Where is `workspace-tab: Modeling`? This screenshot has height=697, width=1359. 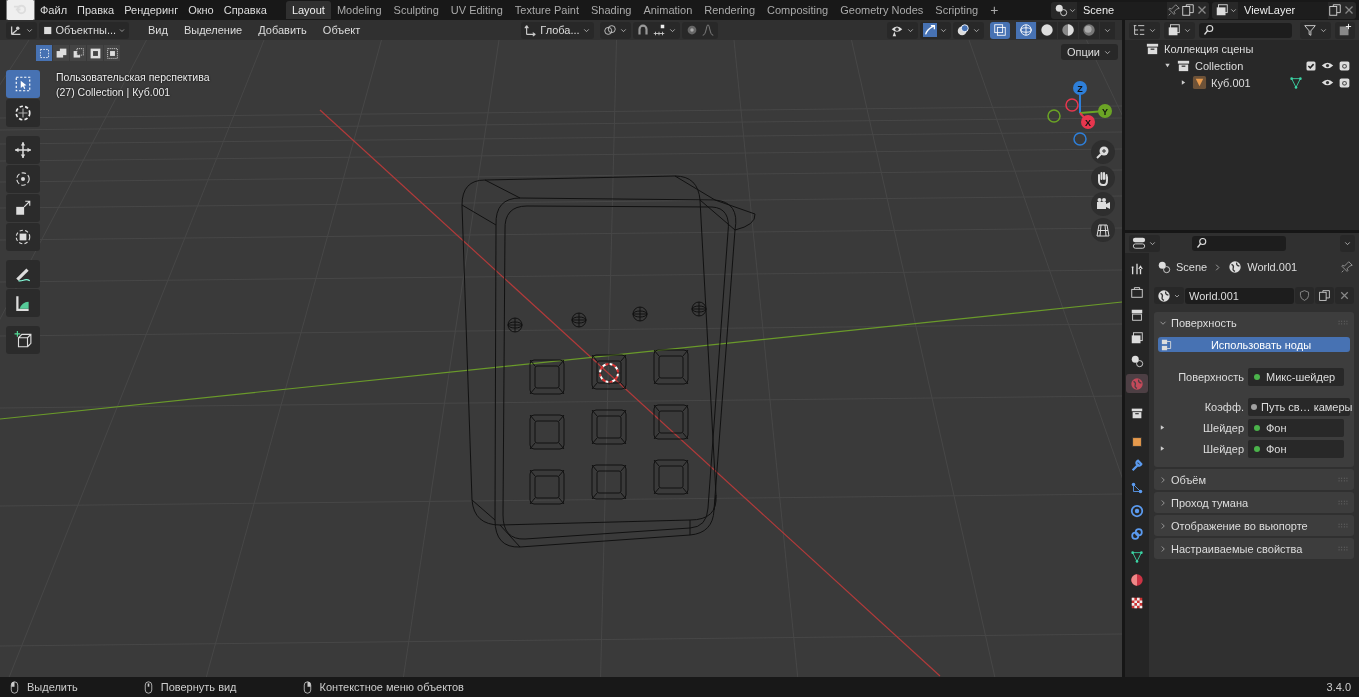
workspace-tab: Modeling is located at coordinates (359, 10).